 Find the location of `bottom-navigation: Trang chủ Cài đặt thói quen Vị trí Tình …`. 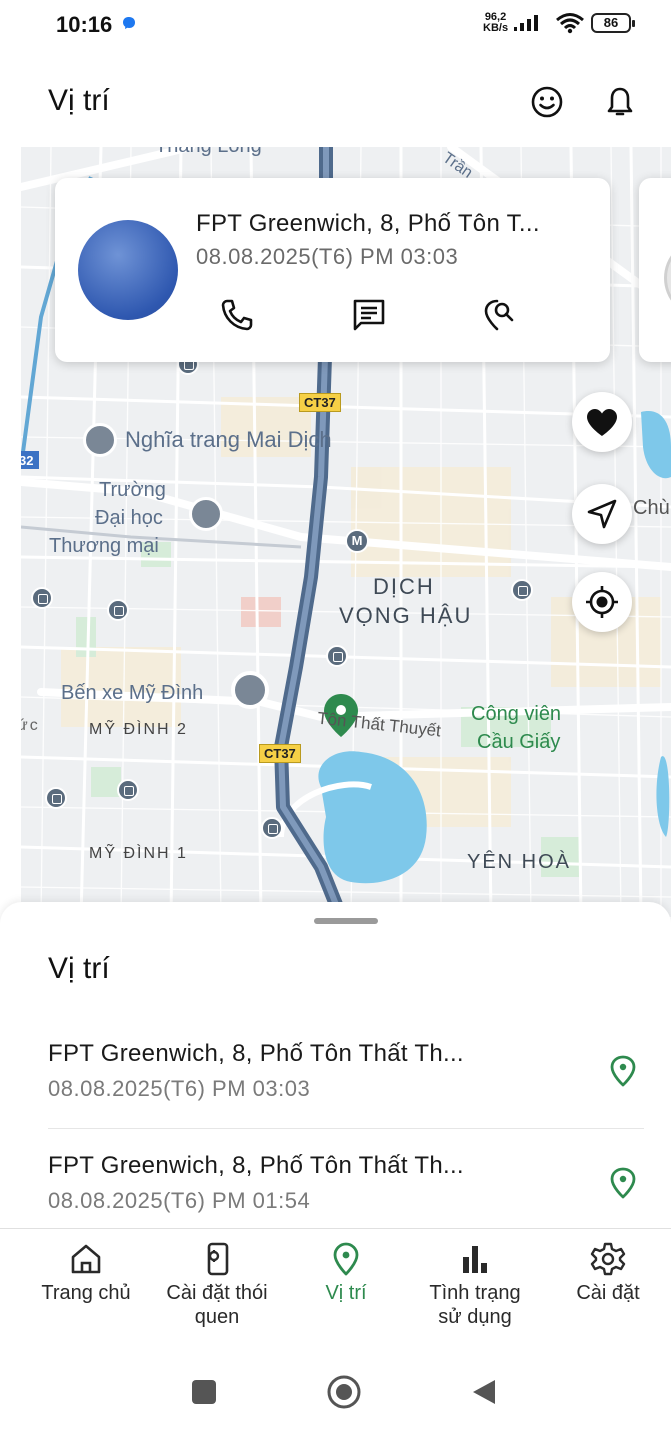

bottom-navigation: Trang chủ Cài đặt thói quen Vị trí Tình … is located at coordinates (335, 1289).